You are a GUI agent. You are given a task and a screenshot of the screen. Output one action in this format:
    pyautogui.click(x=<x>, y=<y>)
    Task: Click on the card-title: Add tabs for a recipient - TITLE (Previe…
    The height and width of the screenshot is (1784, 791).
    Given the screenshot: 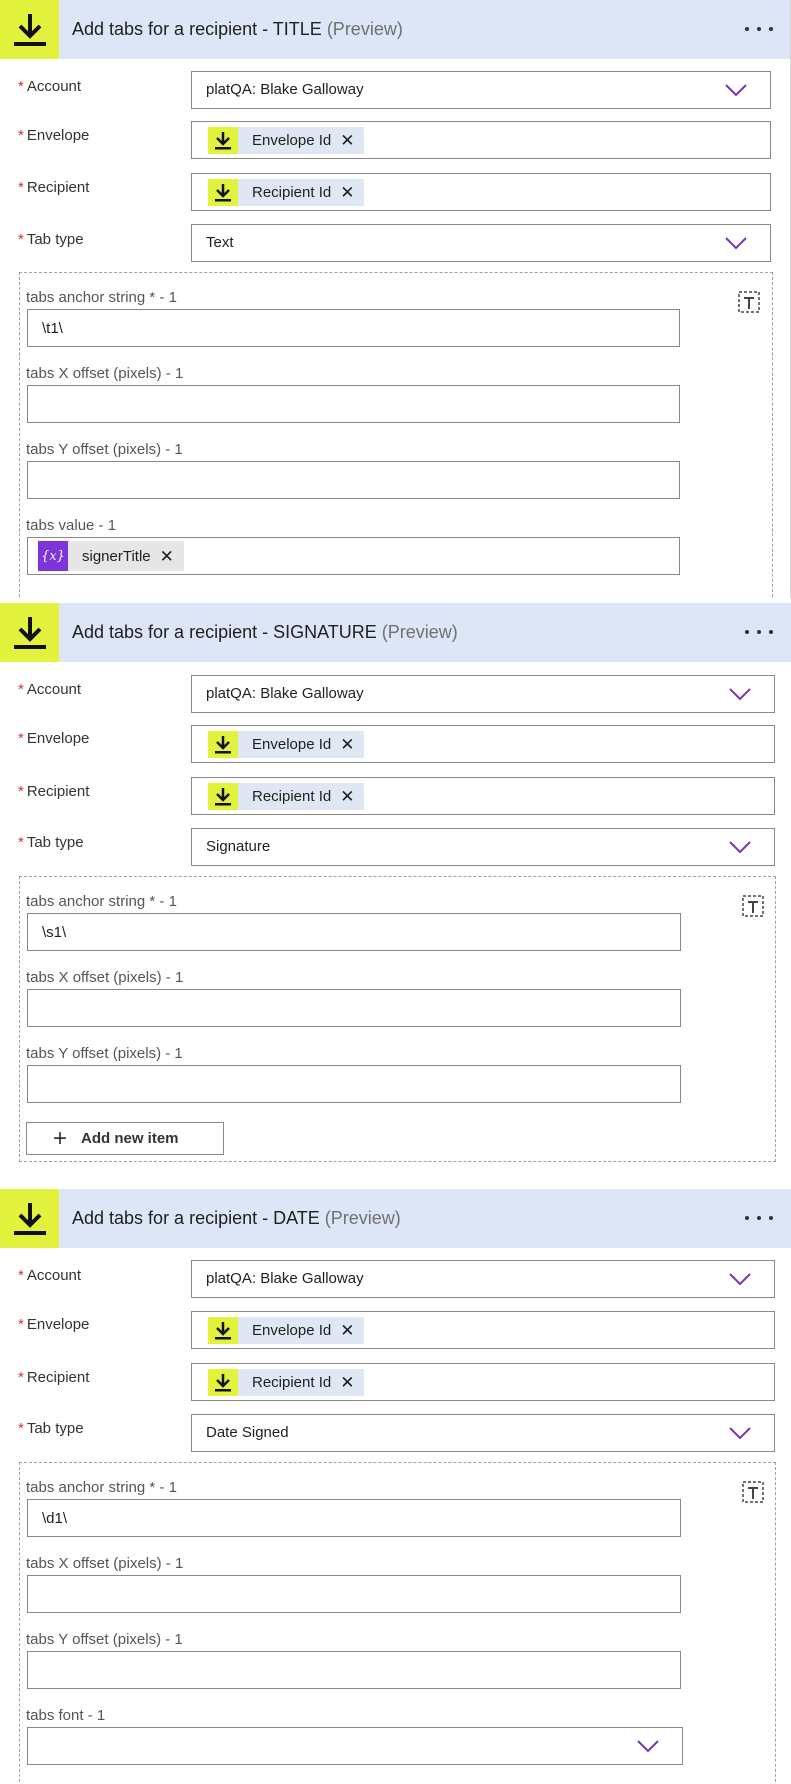 What is the action you would take?
    pyautogui.click(x=237, y=29)
    